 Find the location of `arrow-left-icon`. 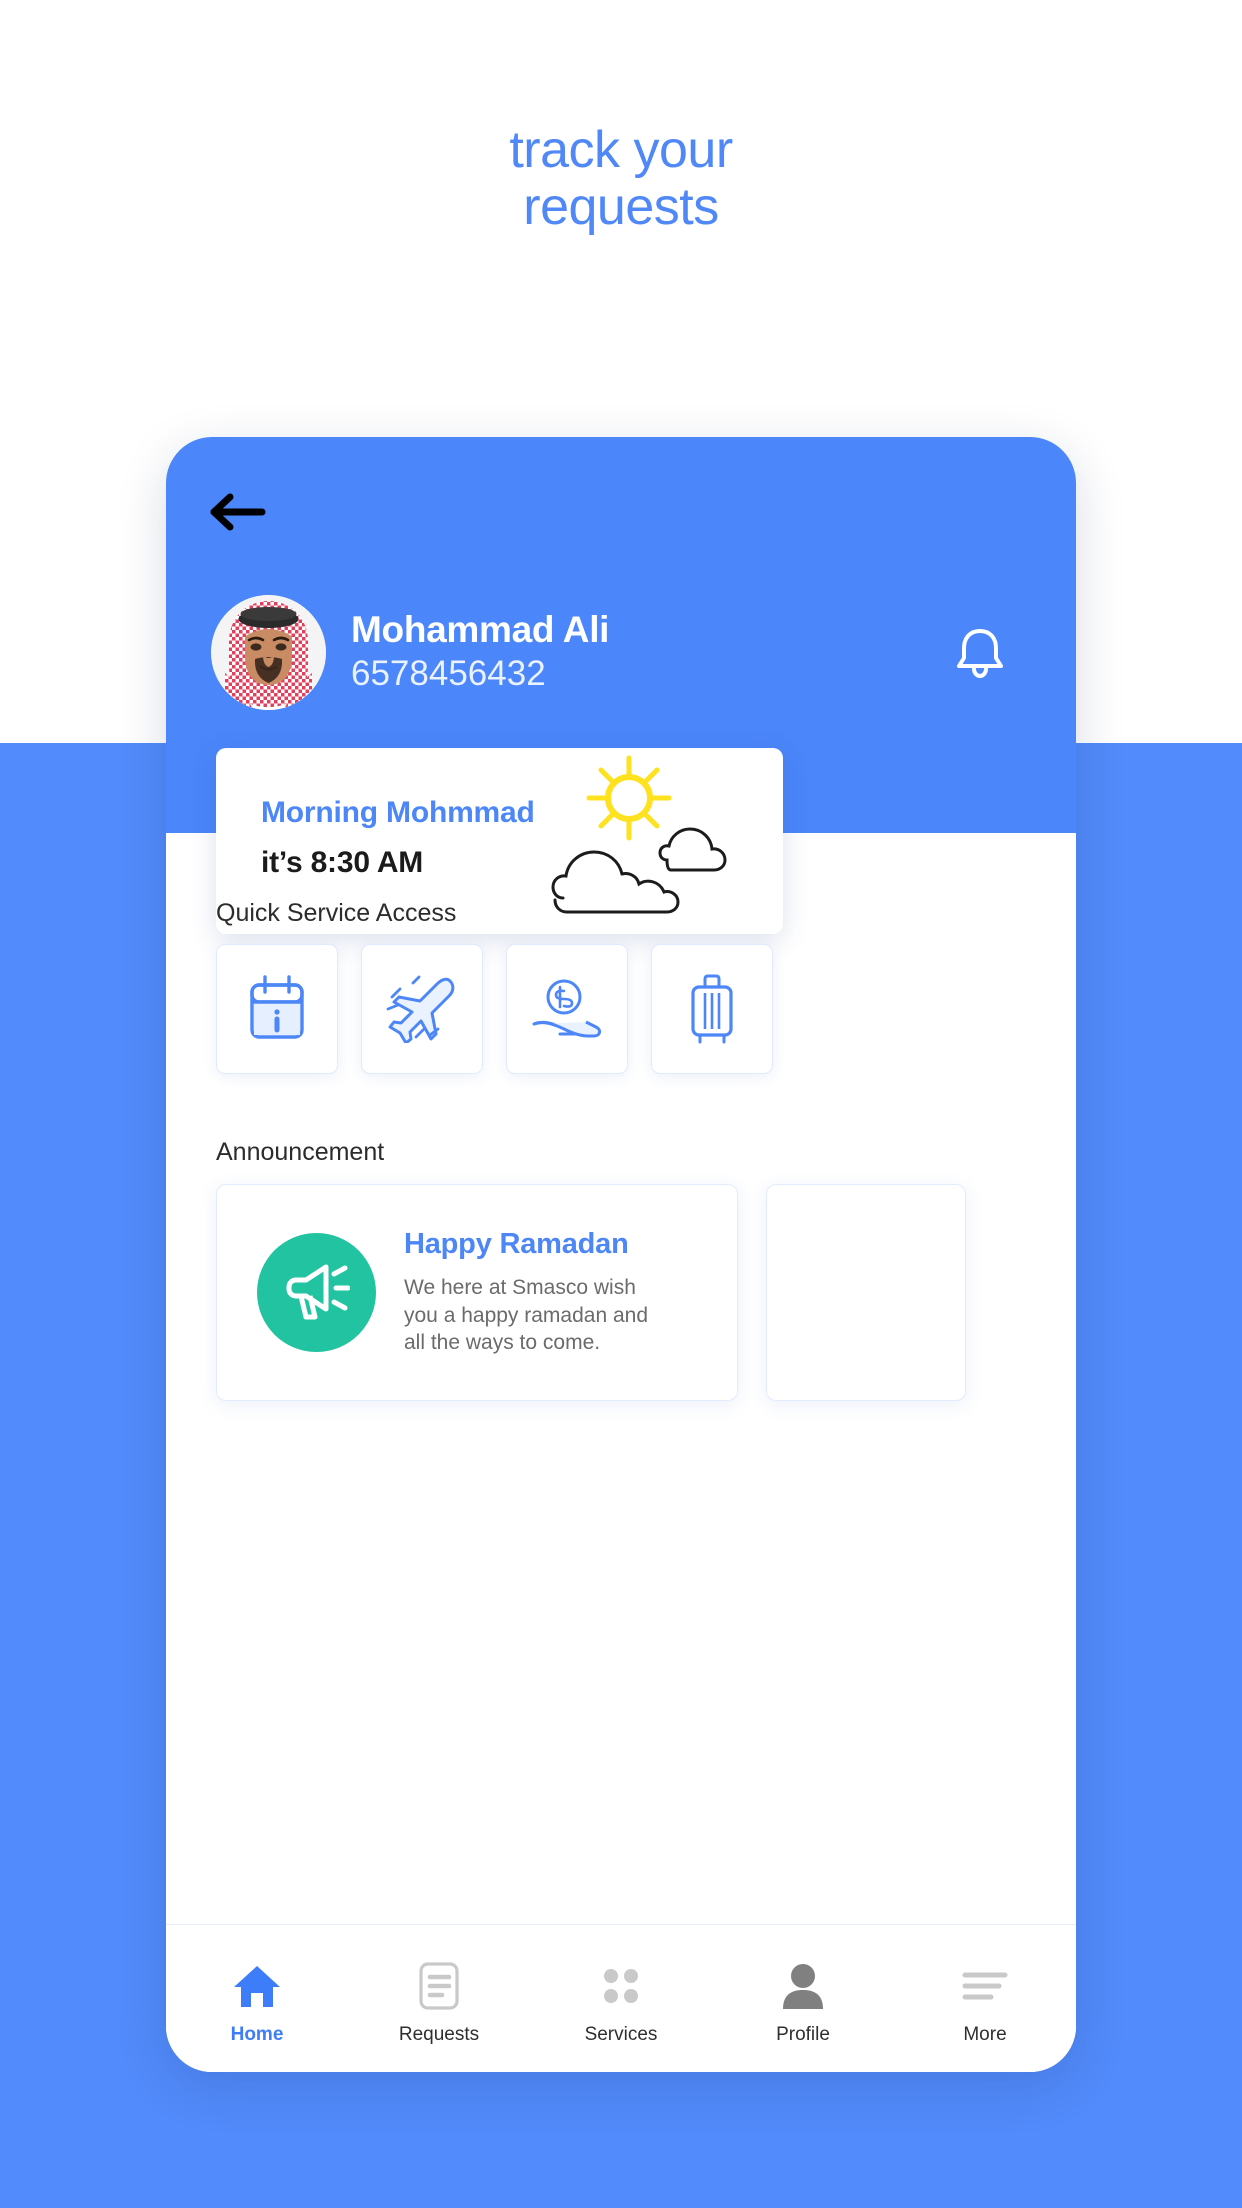

arrow-left-icon is located at coordinates (238, 512).